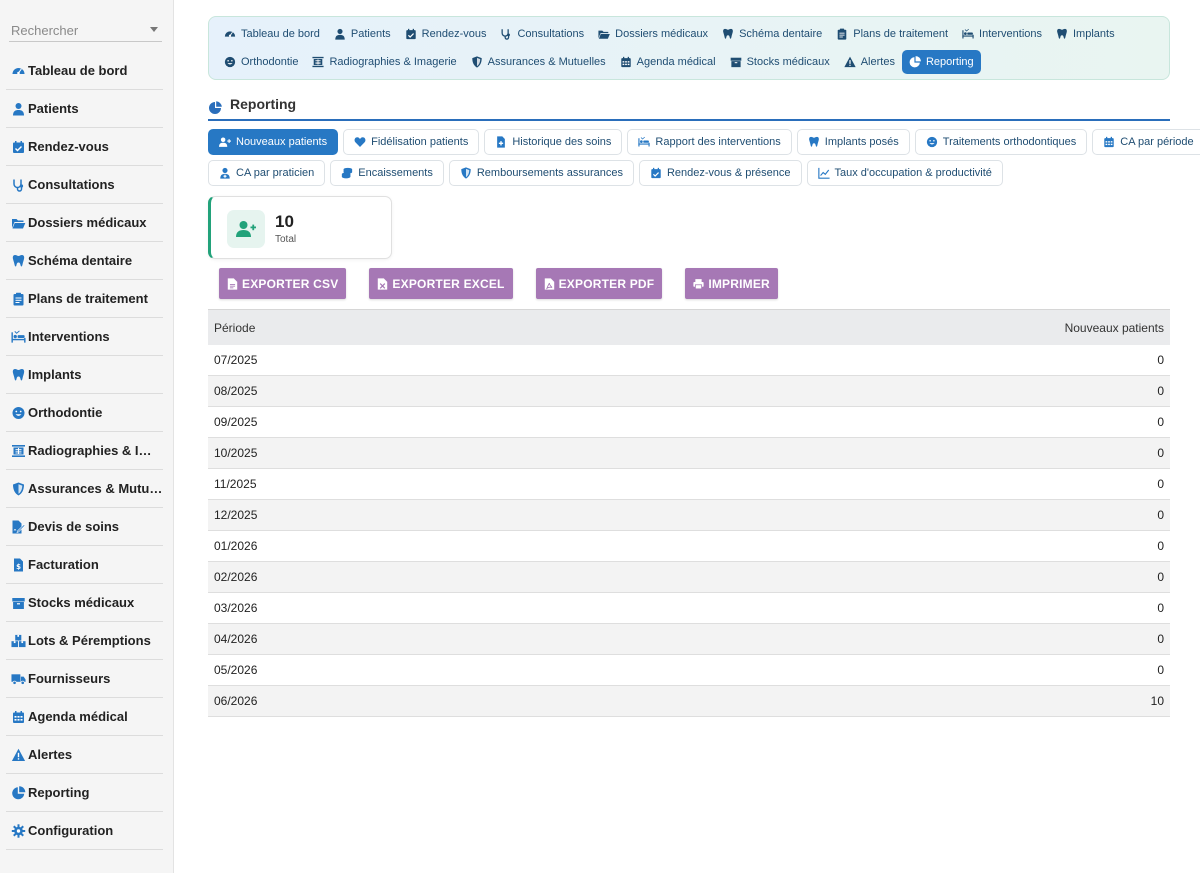  Describe the element at coordinates (236, 639) in the screenshot. I see `cell-period: 04/2026` at that location.